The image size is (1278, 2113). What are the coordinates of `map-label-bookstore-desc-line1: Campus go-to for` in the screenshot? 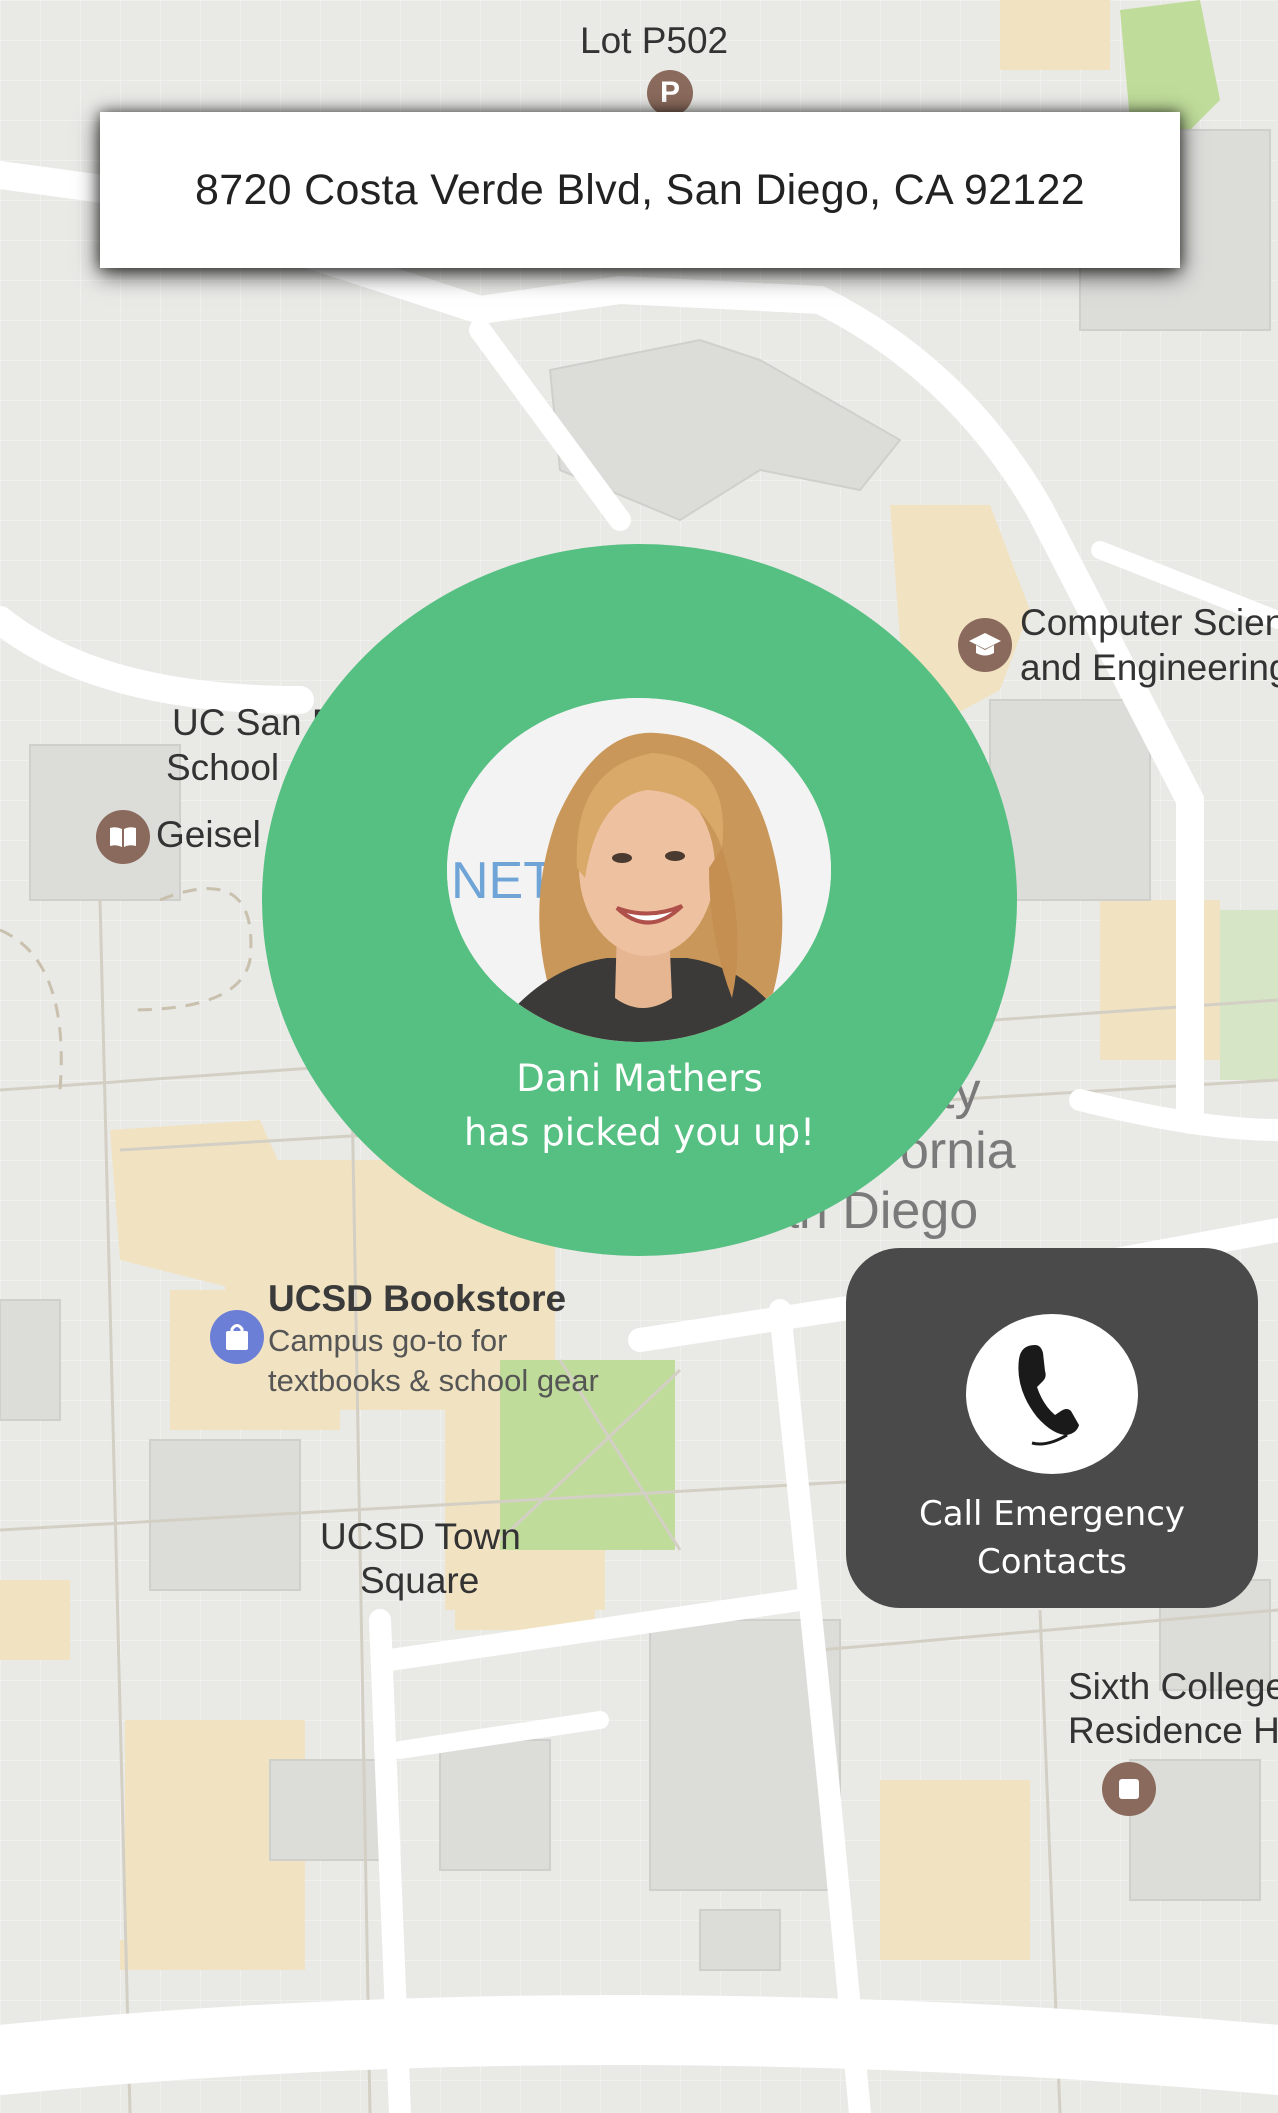 It's located at (388, 1340).